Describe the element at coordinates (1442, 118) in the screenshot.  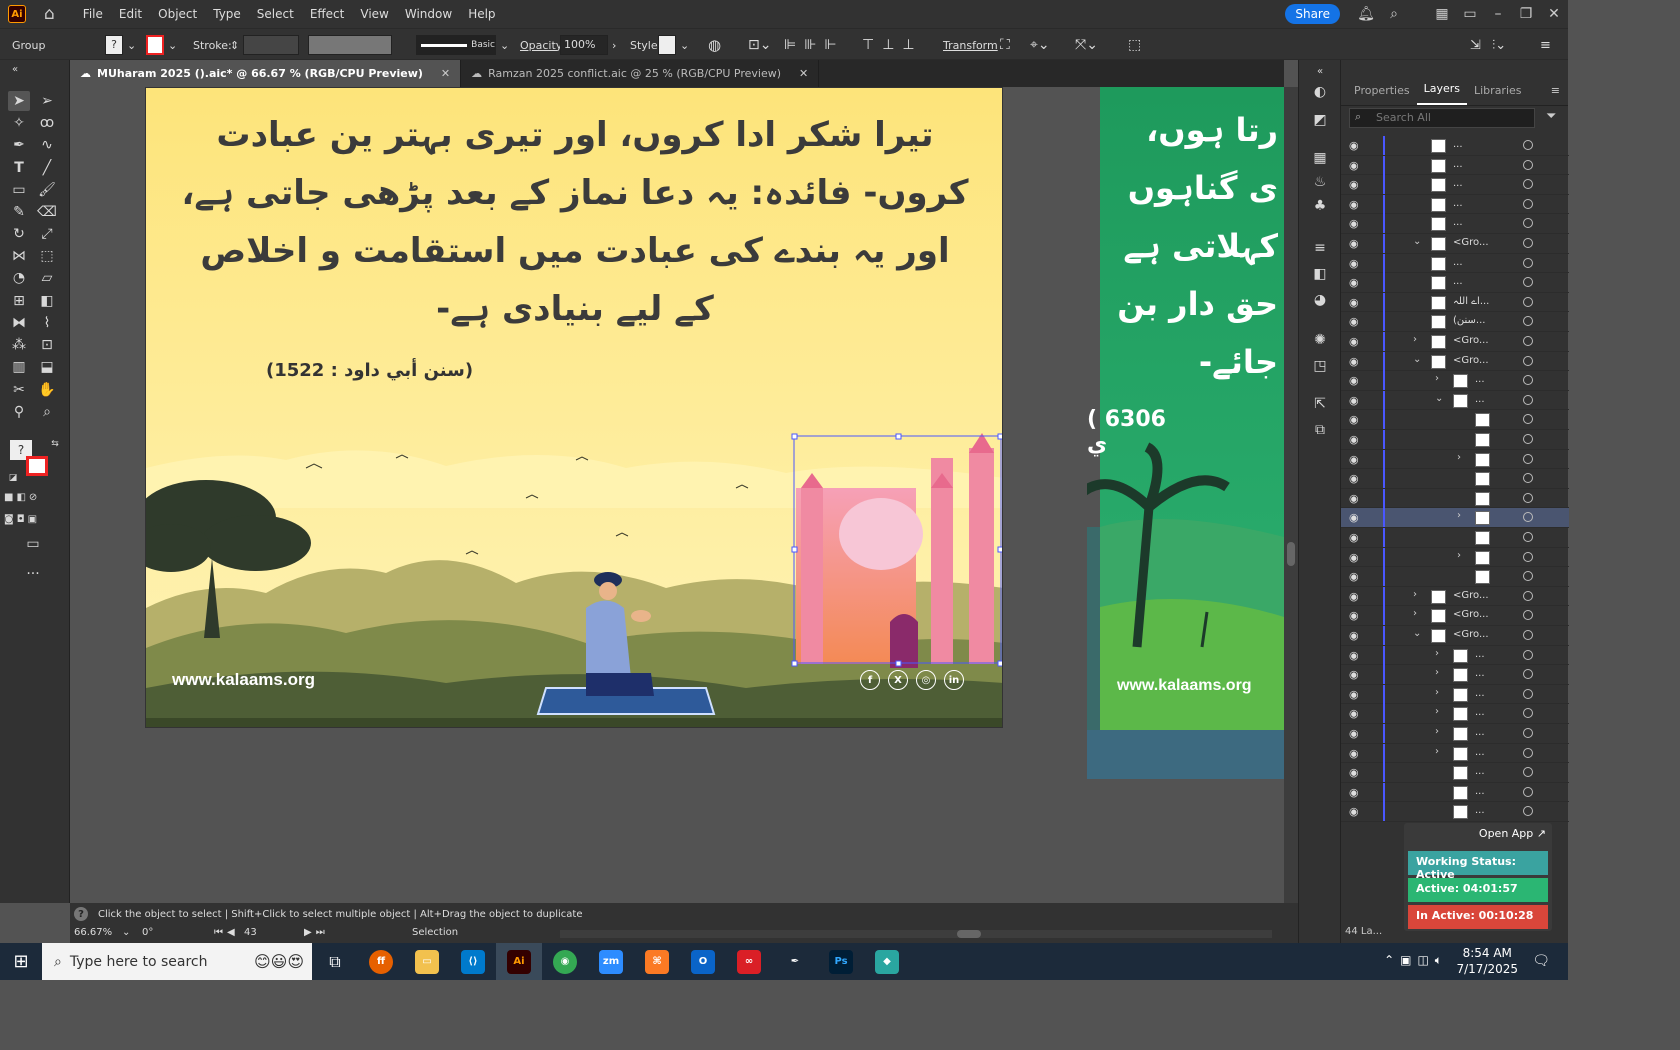
I see `layers-search-input: Search All` at that location.